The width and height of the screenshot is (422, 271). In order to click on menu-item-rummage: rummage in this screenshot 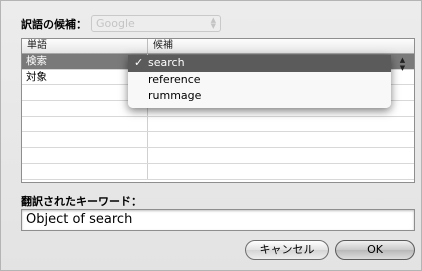, I will do `click(259, 96)`.